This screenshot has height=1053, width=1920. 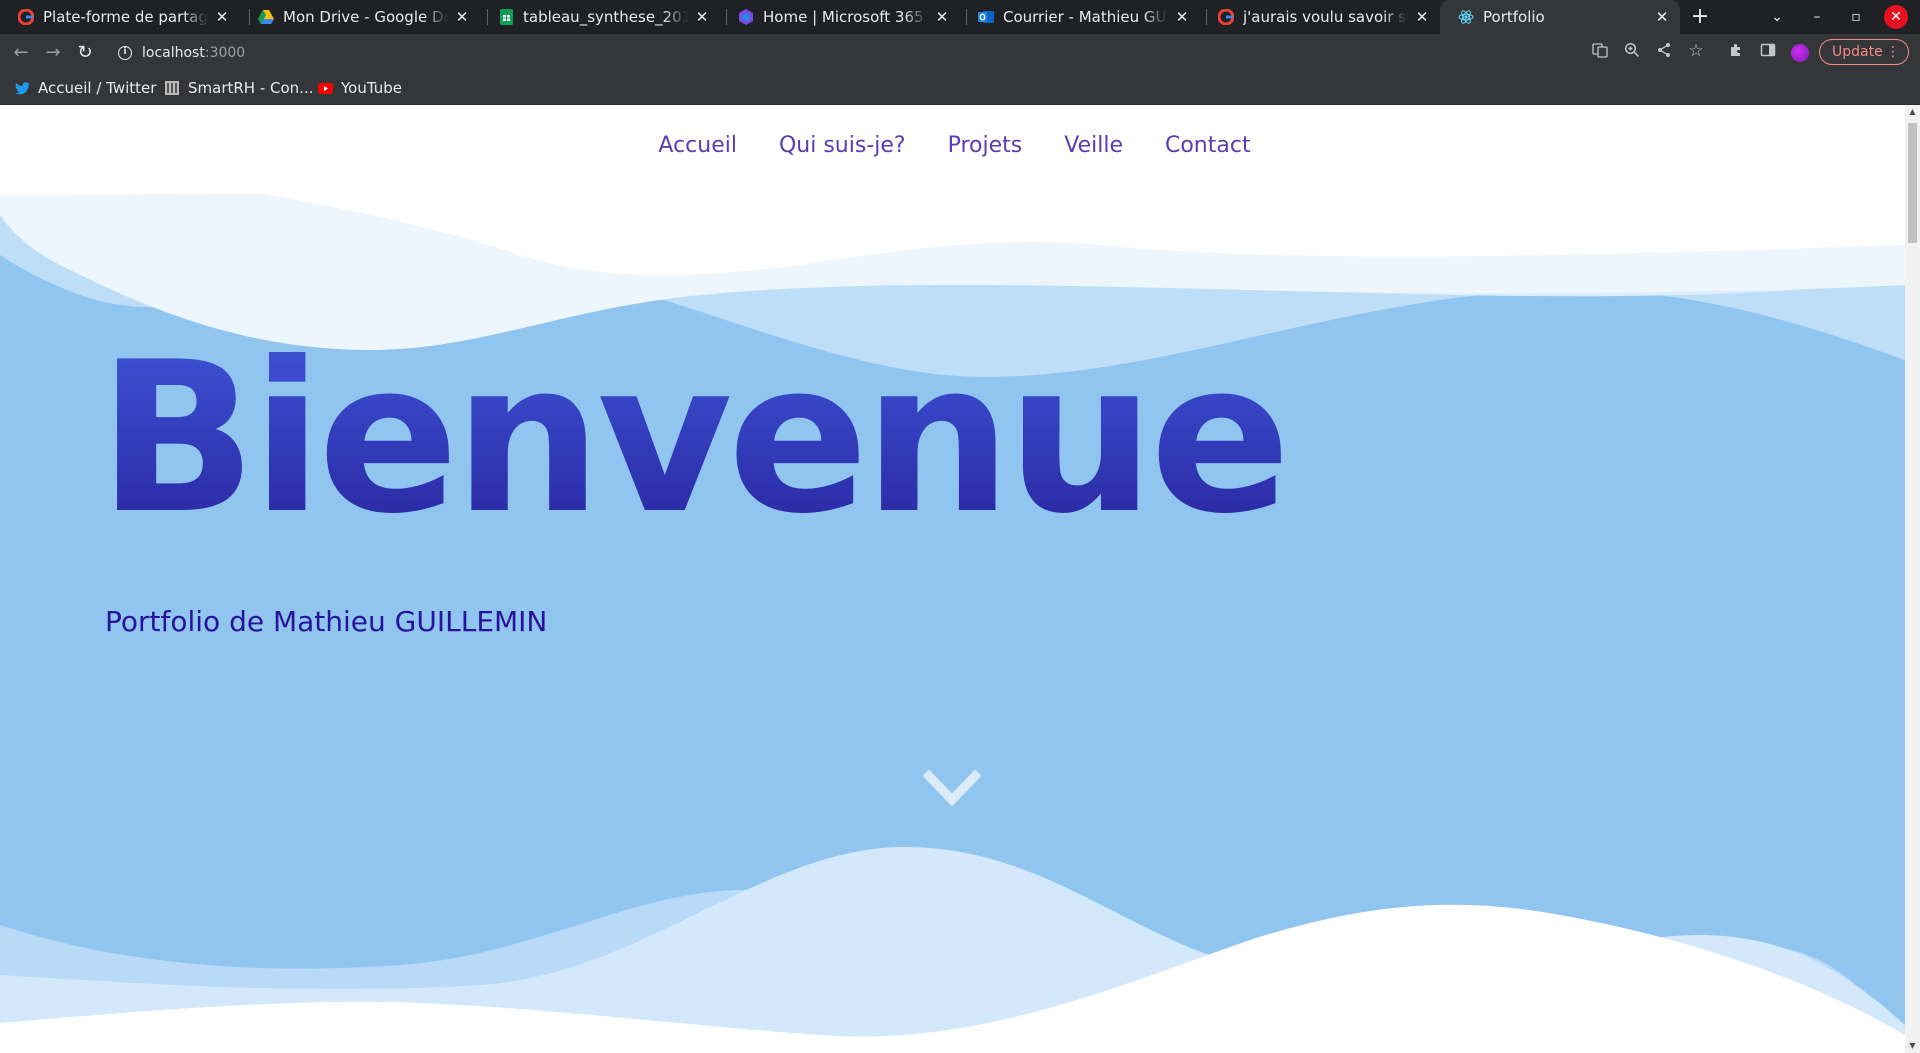 What do you see at coordinates (1632, 51) in the screenshot?
I see `zoom-icon` at bounding box center [1632, 51].